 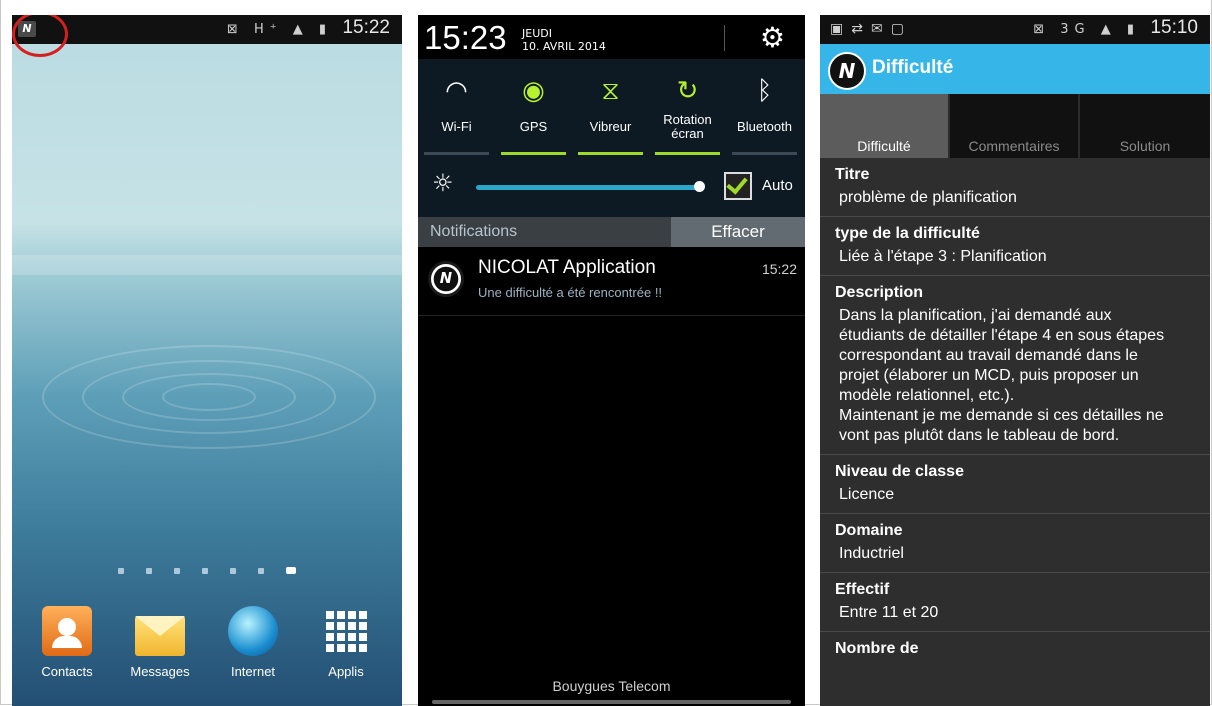 I want to click on slider-thumb, so click(x=699, y=186).